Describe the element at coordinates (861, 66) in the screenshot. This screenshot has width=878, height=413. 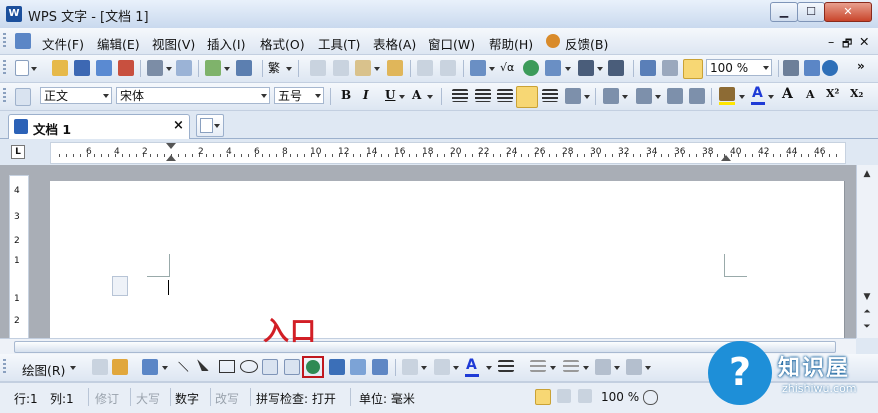
I see `toolbar-overflow-button: »` at that location.